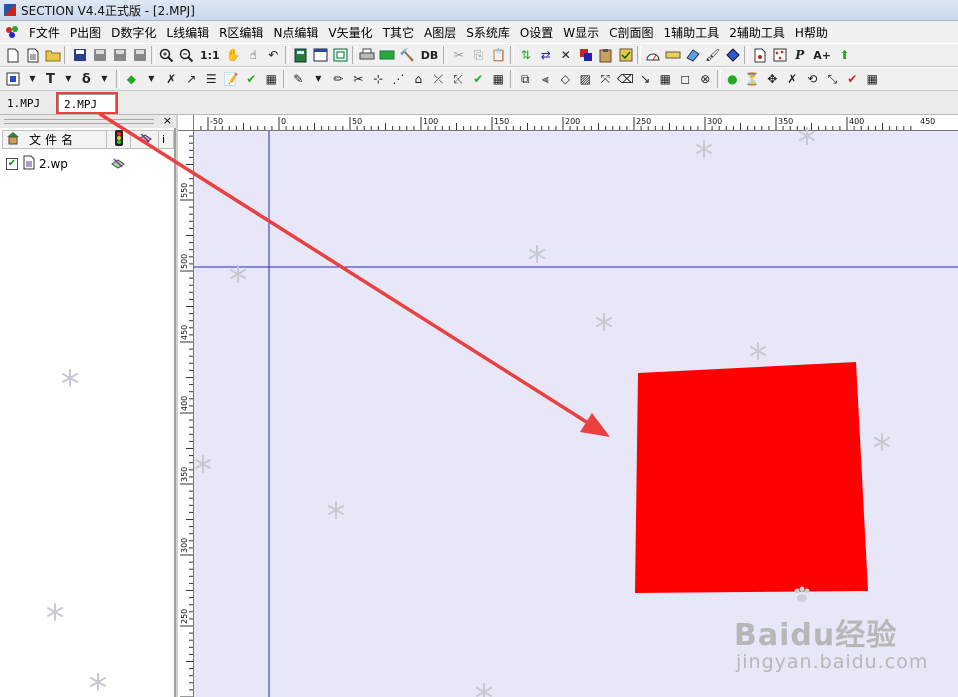 The width and height of the screenshot is (958, 697). Describe the element at coordinates (751, 477) in the screenshot. I see `red-region-polygon` at that location.